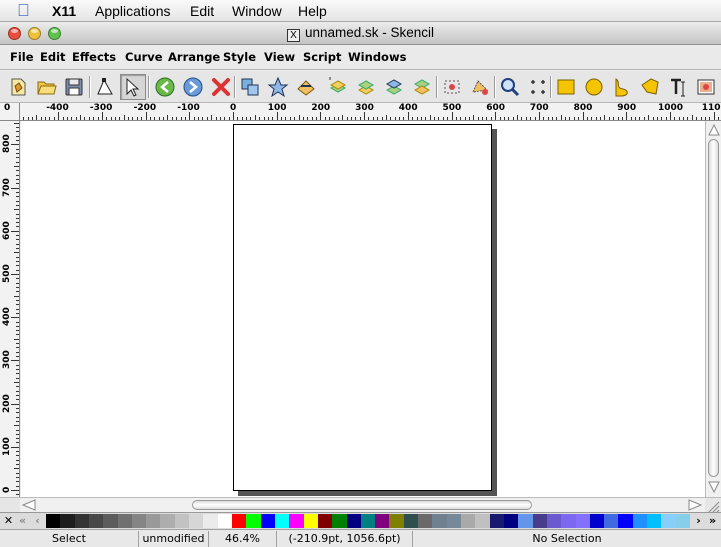 This screenshot has height=547, width=721. Describe the element at coordinates (278, 87) in the screenshot. I see `group-objects-button` at that location.